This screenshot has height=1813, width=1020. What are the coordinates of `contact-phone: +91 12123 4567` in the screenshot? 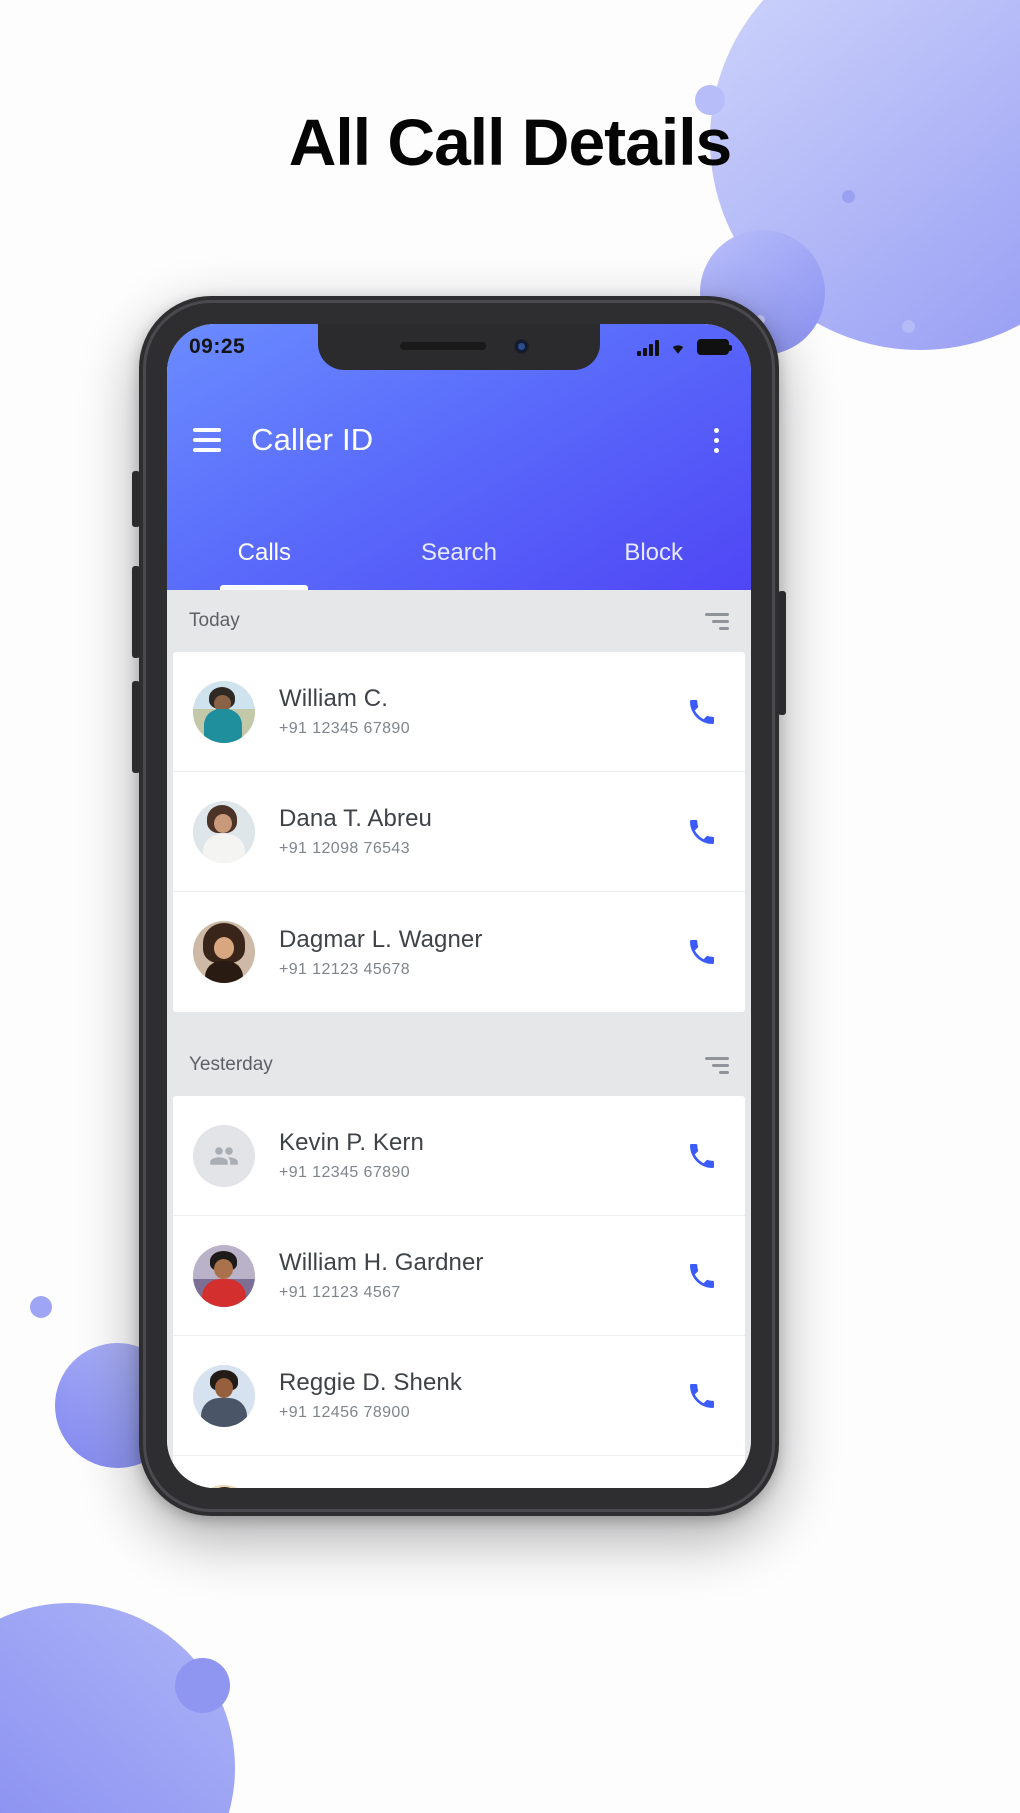 It's located at (340, 1292).